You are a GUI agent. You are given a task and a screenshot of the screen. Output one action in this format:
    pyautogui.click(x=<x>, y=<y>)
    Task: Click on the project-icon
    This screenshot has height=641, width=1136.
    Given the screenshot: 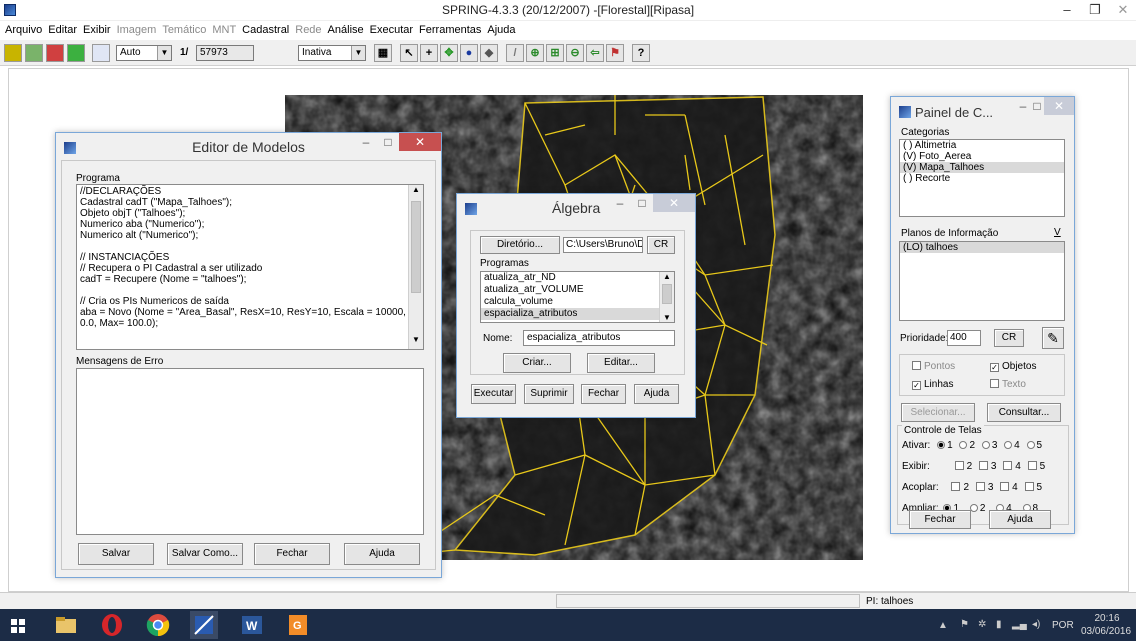 What is the action you would take?
    pyautogui.click(x=34, y=53)
    